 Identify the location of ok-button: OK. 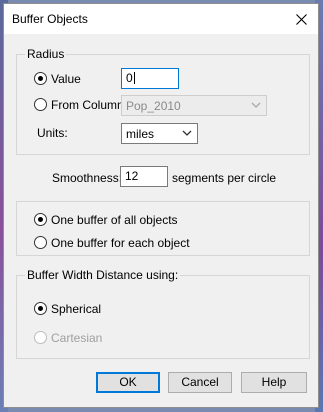
(128, 382).